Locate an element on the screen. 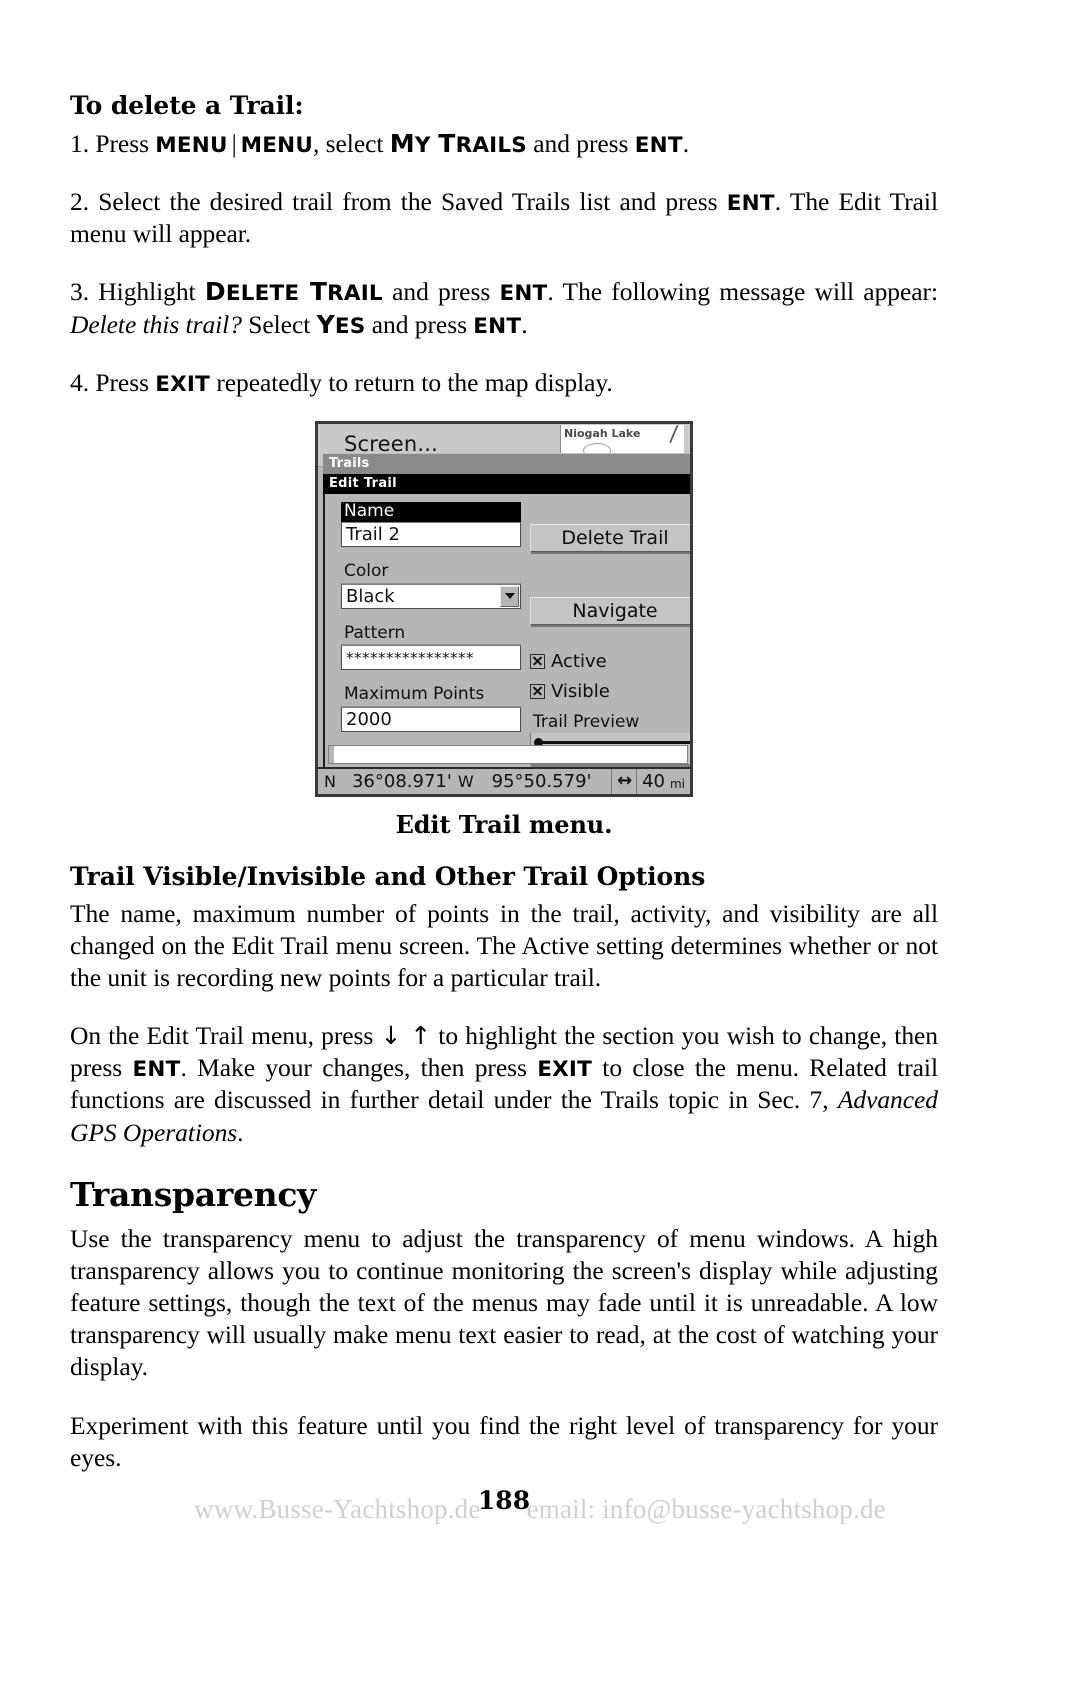 Image resolution: width=1080 pixels, height=1682 pixels. step-3-text-f: . is located at coordinates (524, 324).